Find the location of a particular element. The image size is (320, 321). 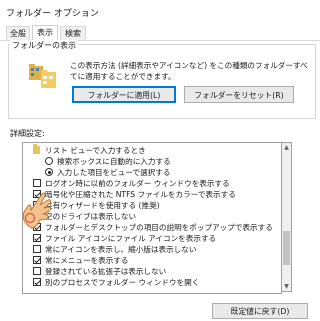

window-title: フォルダー オプション is located at coordinates (52, 14).